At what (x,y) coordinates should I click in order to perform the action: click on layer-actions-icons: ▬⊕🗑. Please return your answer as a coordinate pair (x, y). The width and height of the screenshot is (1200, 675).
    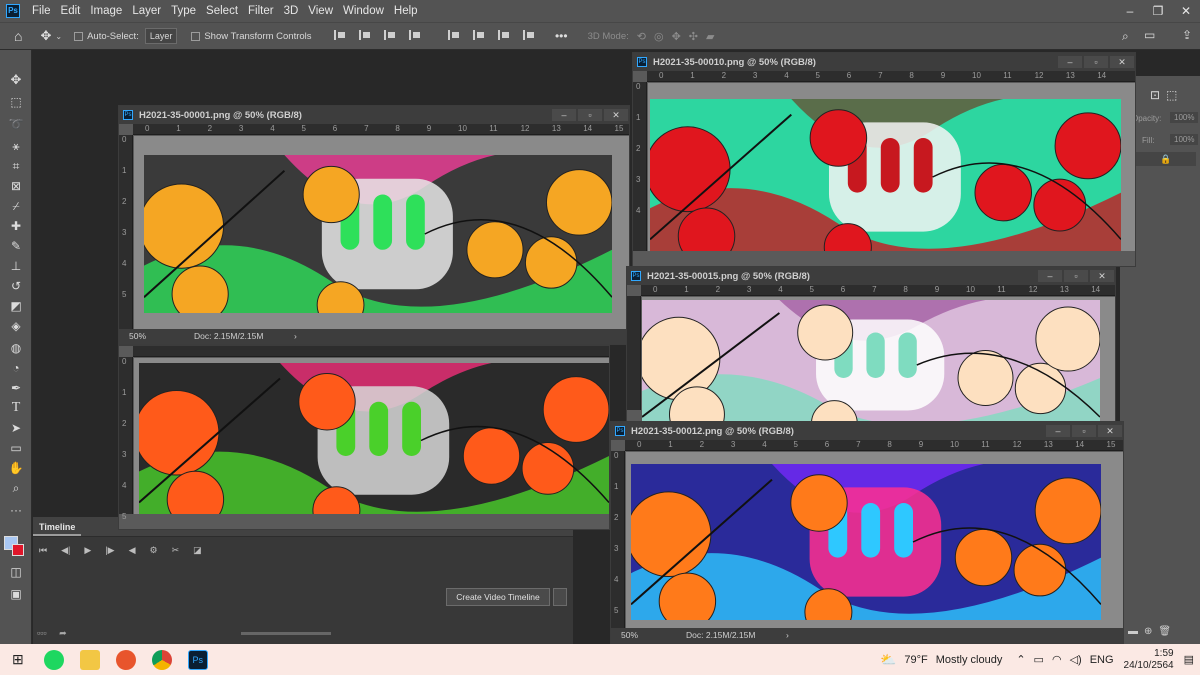
    Looking at the image, I should click on (1152, 631).